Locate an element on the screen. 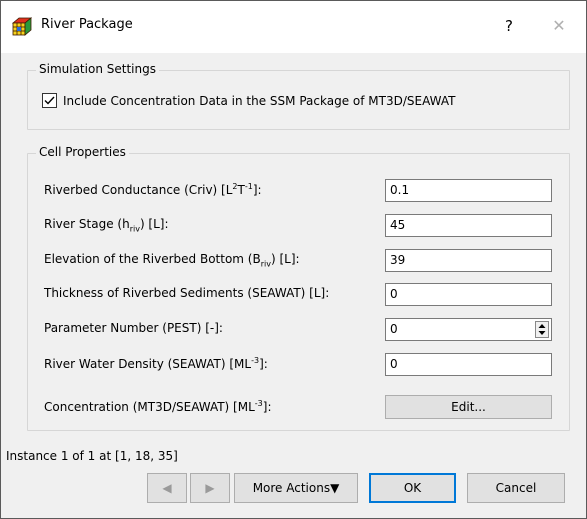  ssm-concentration-checkbox is located at coordinates (49, 100).